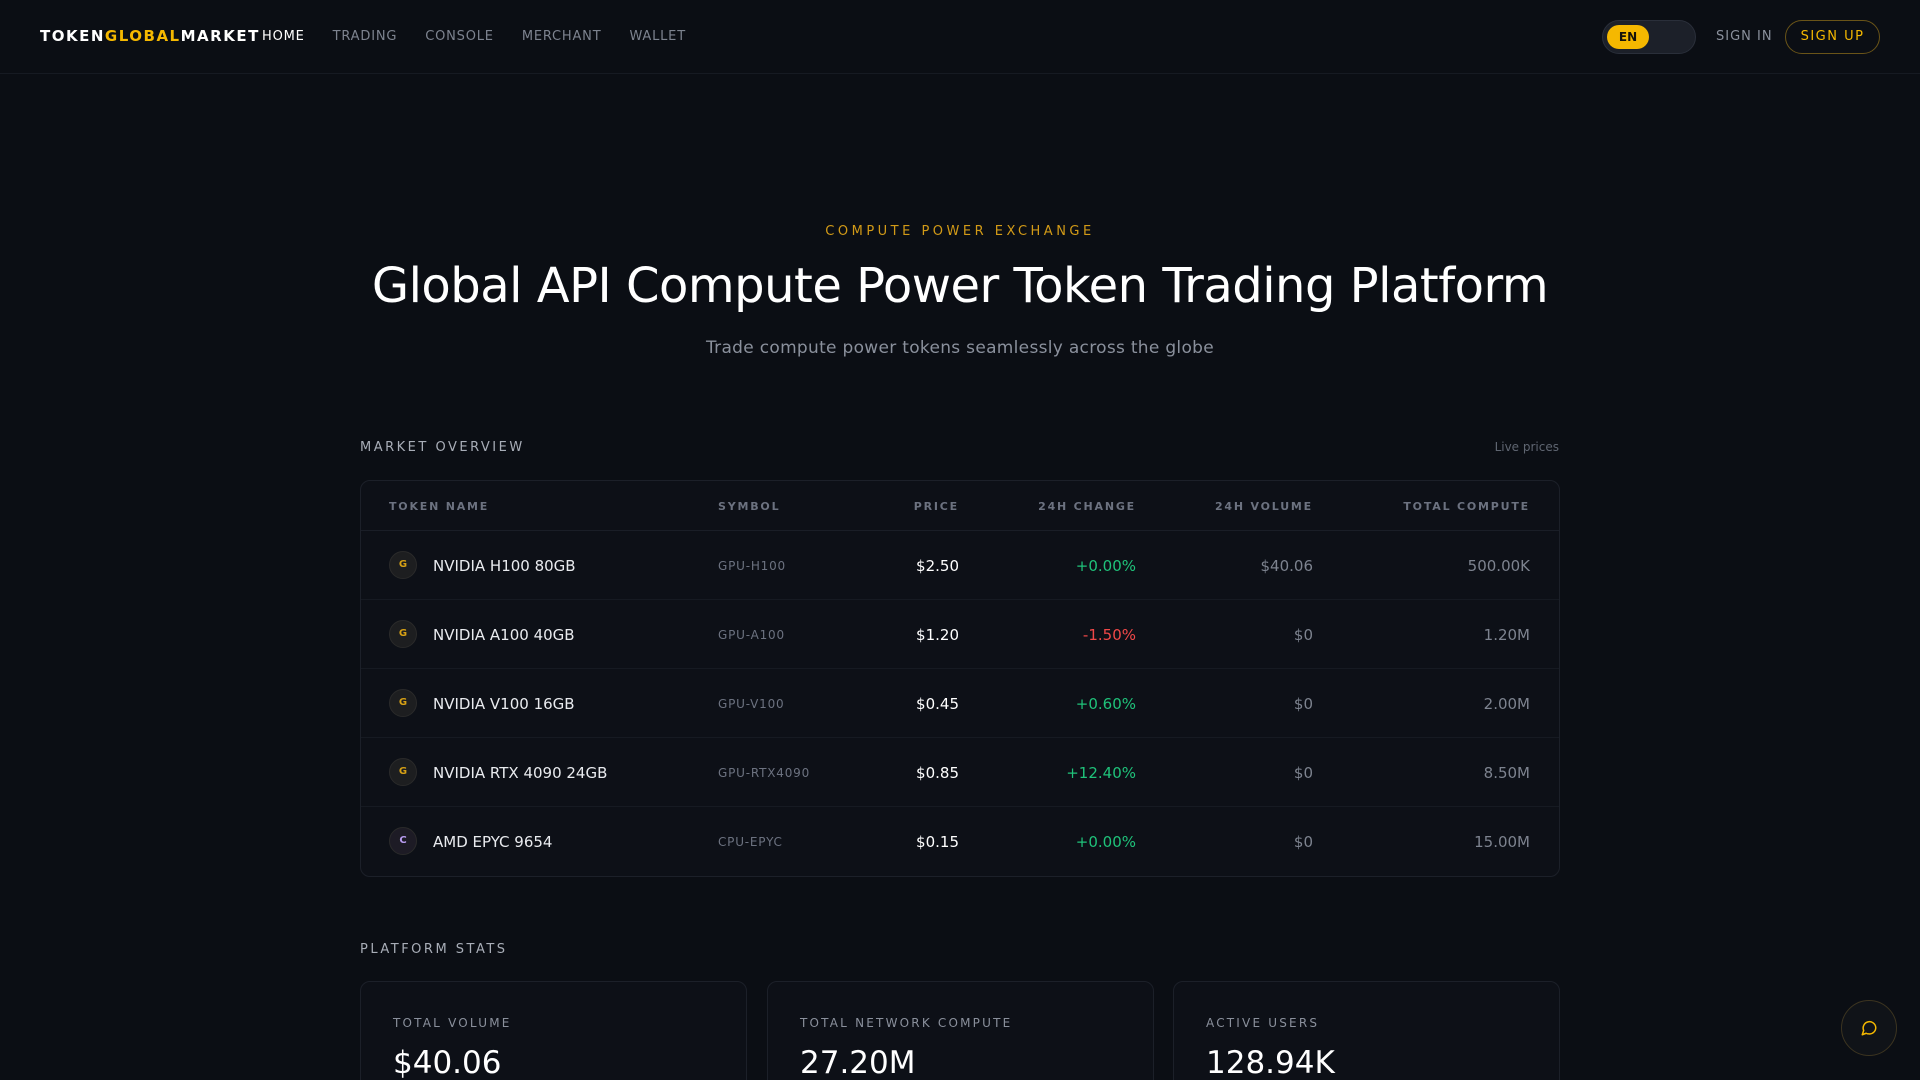 This screenshot has height=1080, width=1920. What do you see at coordinates (751, 704) in the screenshot?
I see `token-symbol: GPU-V100` at bounding box center [751, 704].